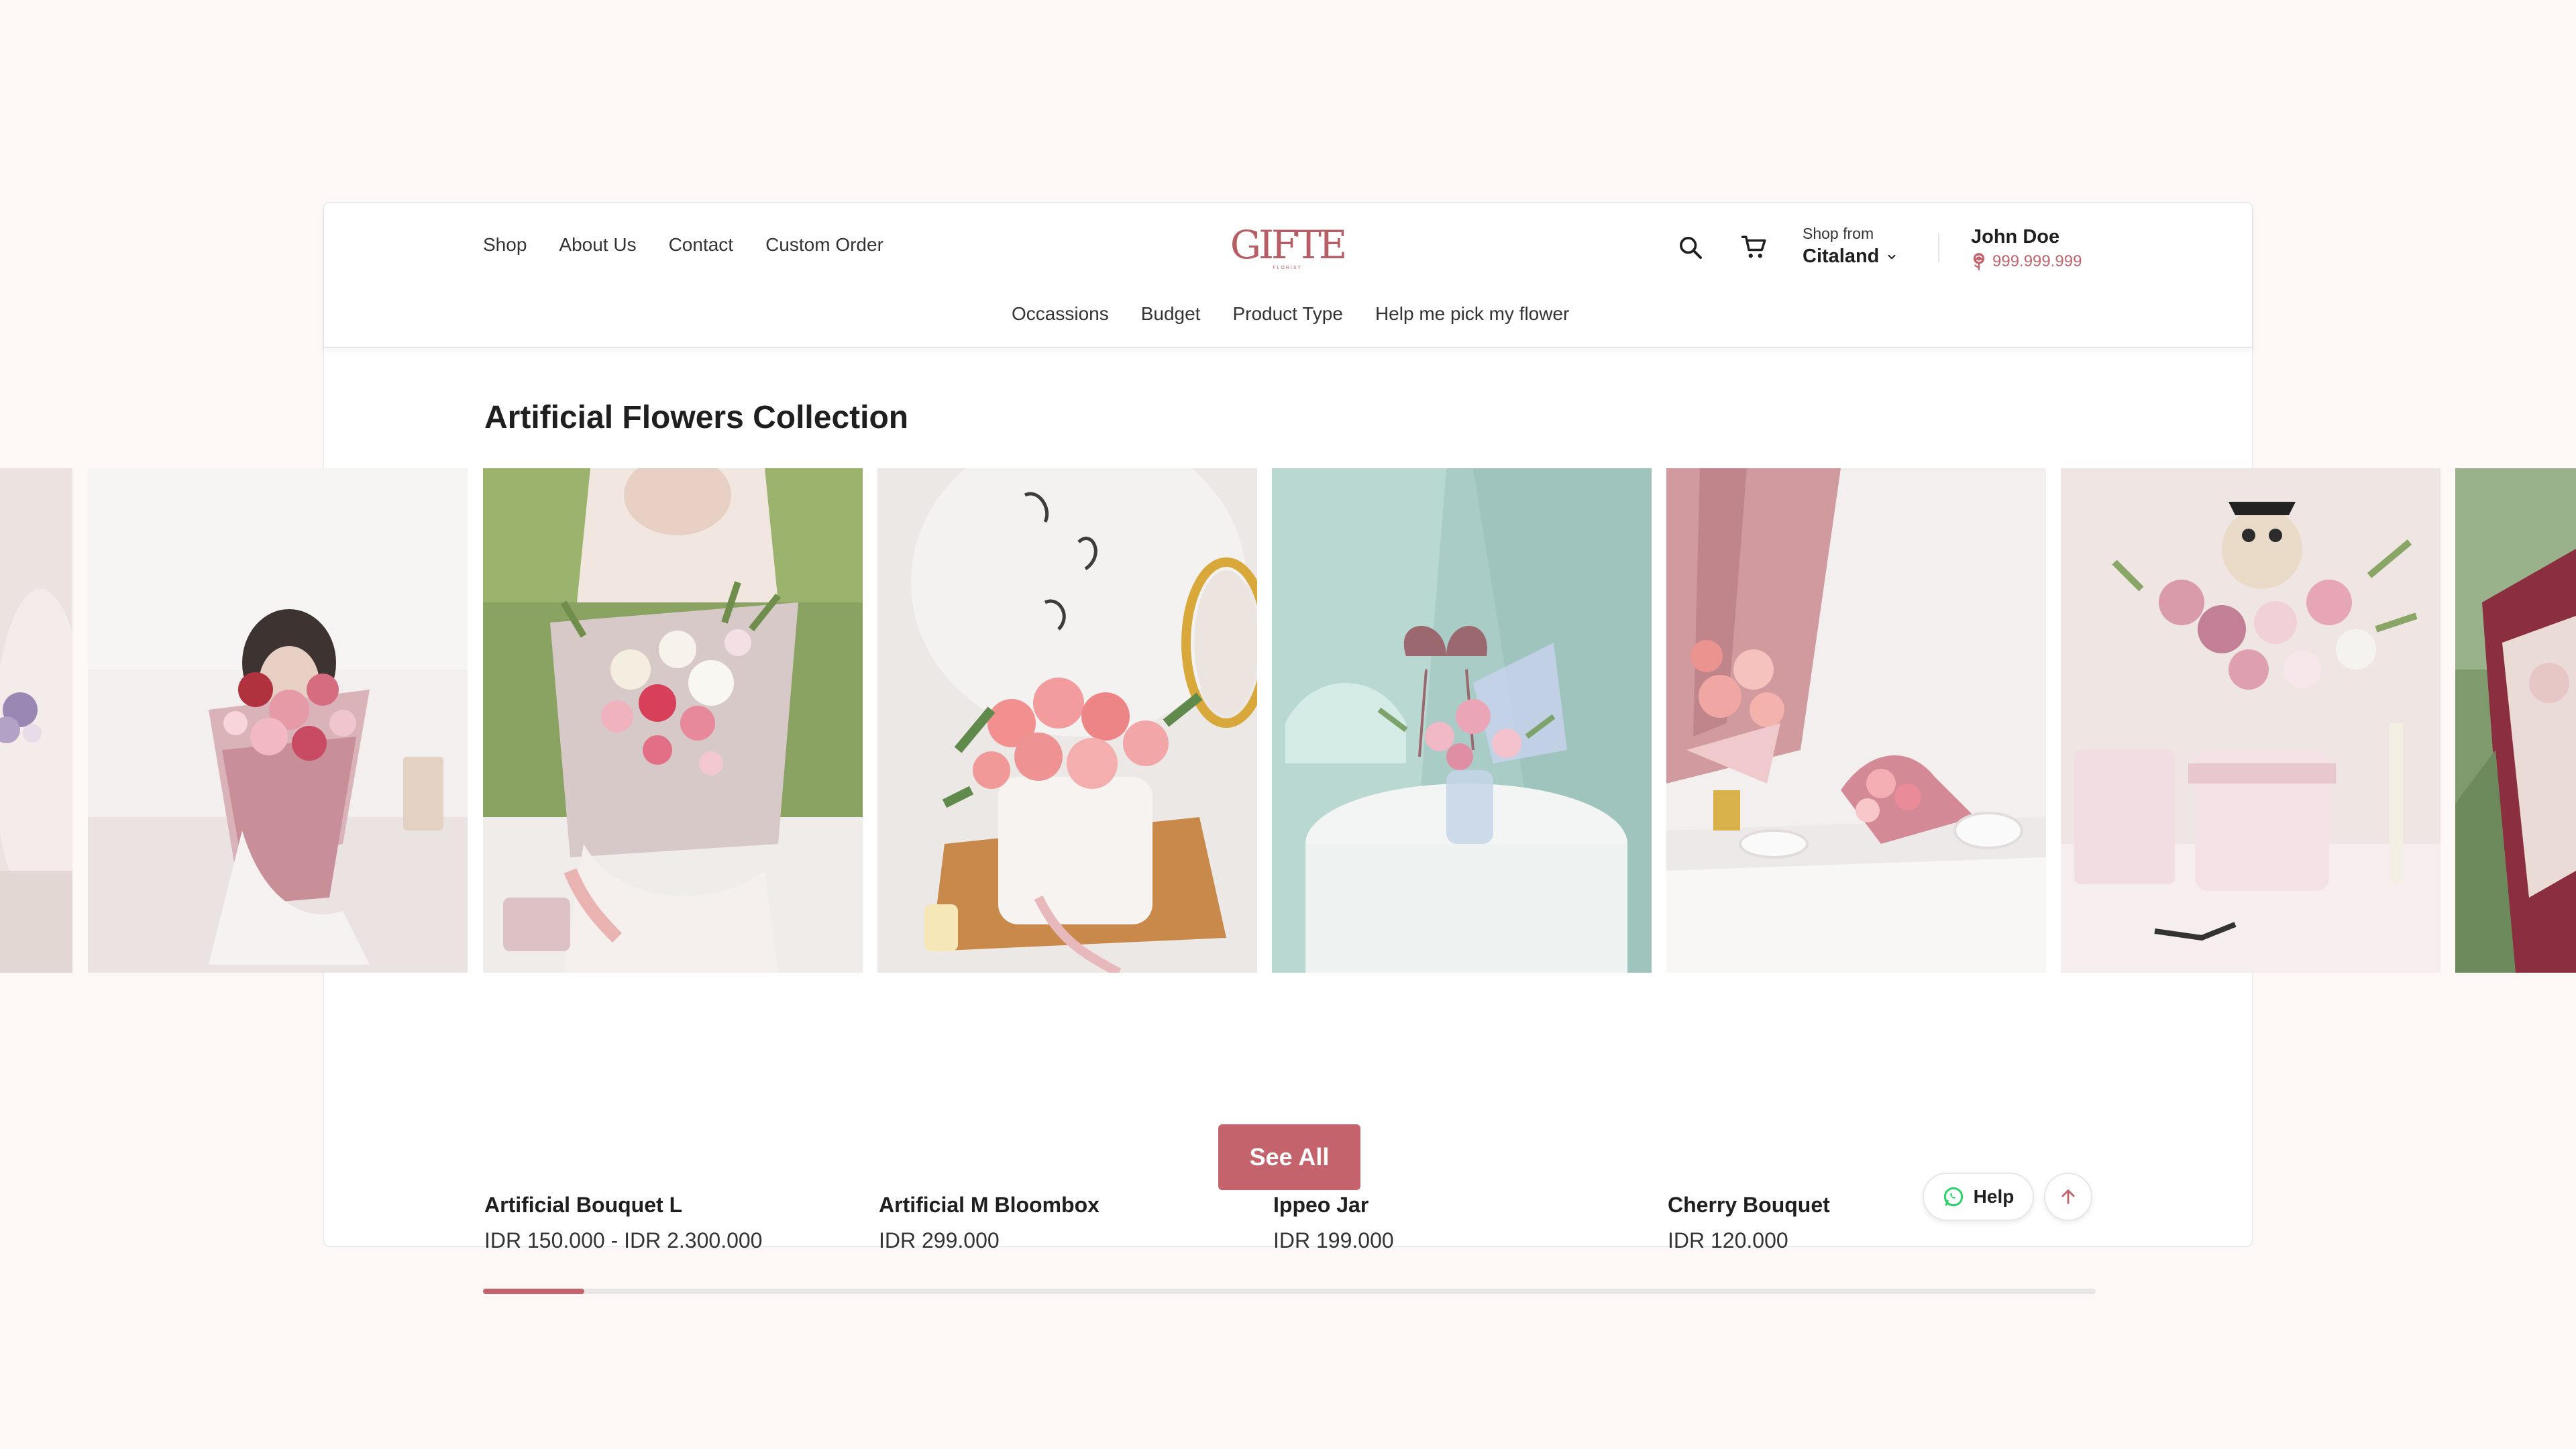 The height and width of the screenshot is (1449, 2576). What do you see at coordinates (1289, 1291) in the screenshot?
I see `carousel-scrollbar` at bounding box center [1289, 1291].